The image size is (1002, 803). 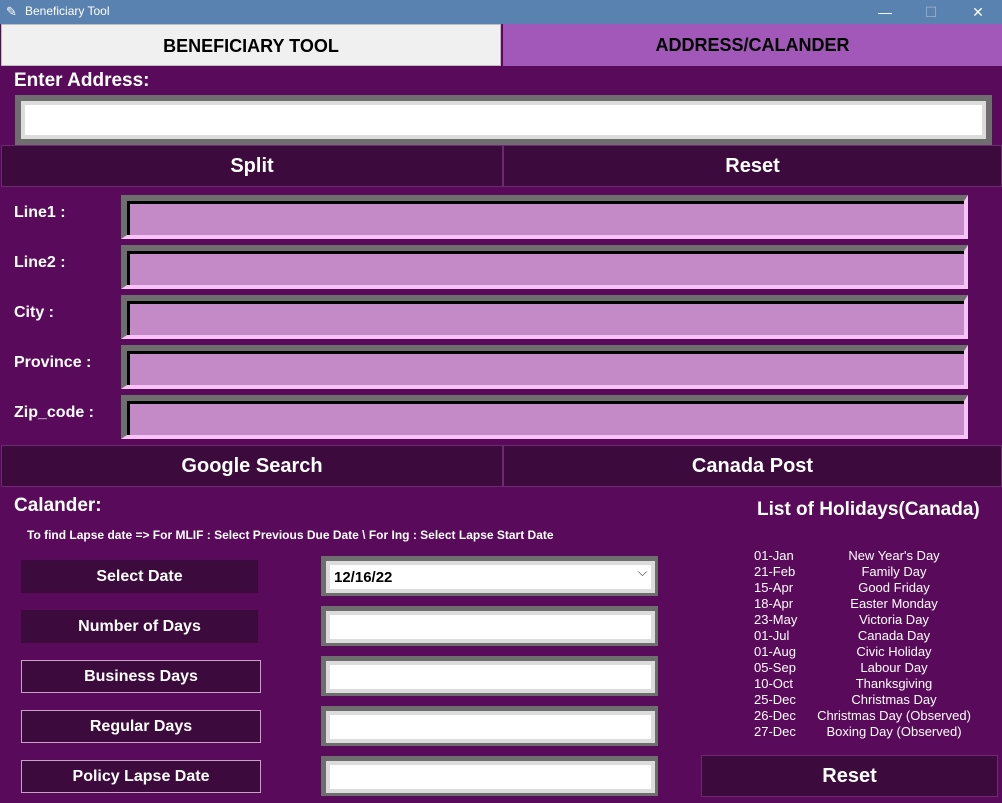 I want to click on number-of-days-field, so click(x=489, y=626).